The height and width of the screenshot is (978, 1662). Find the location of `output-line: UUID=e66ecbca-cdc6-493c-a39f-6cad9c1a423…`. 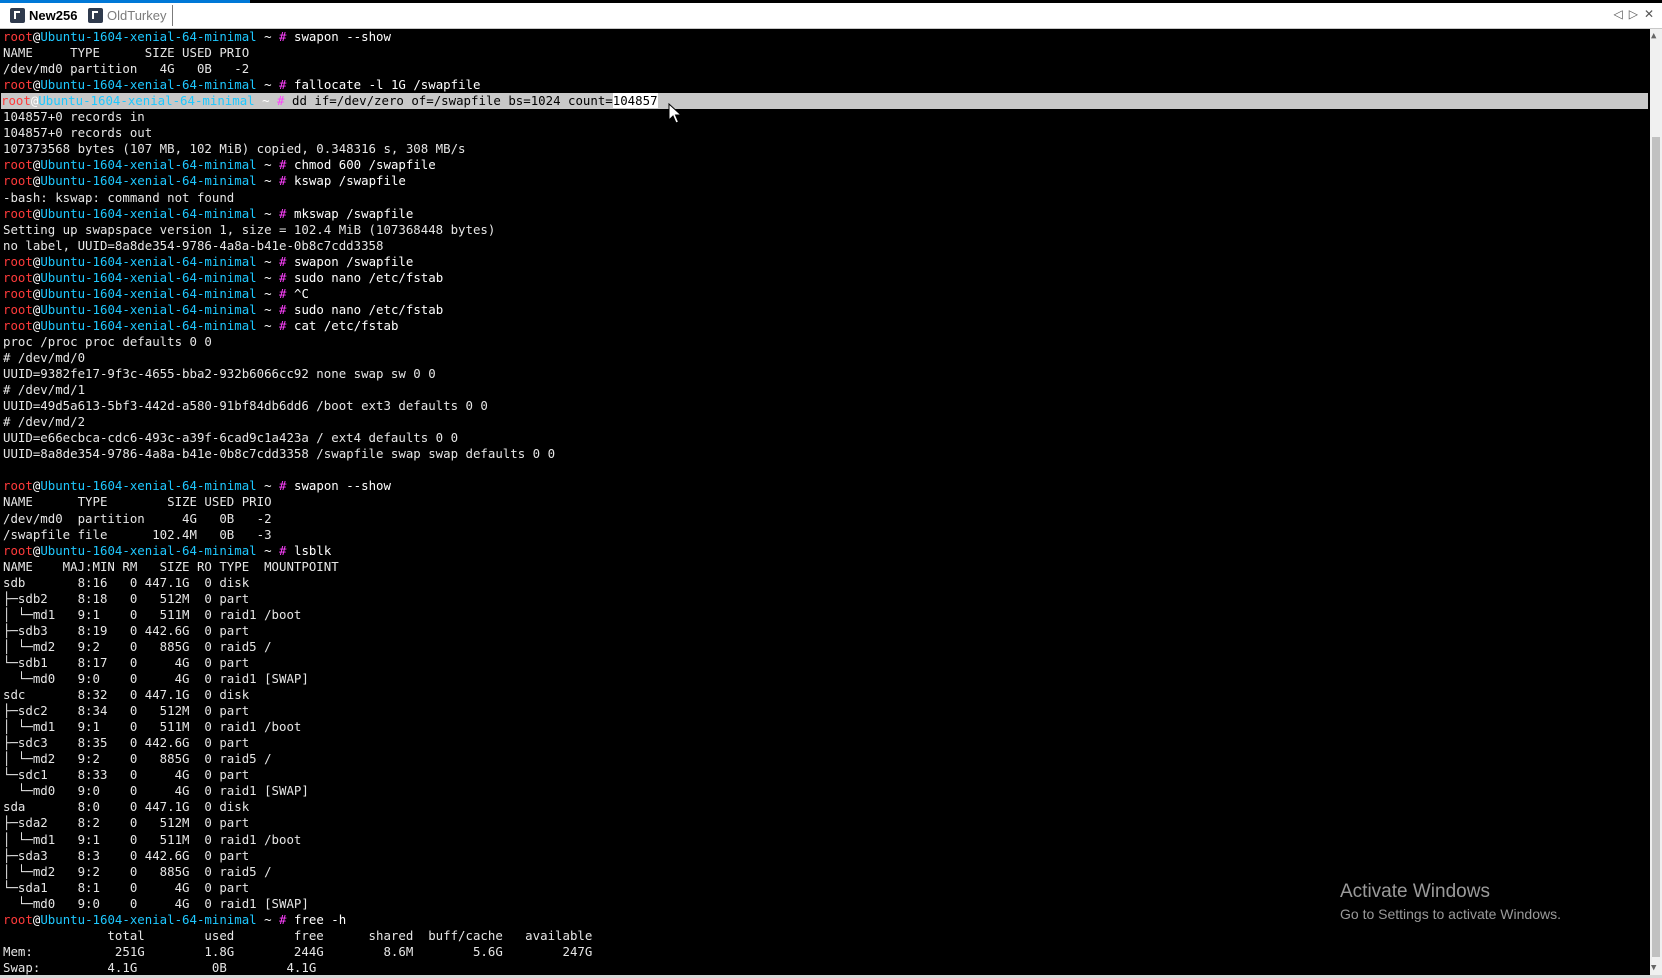

output-line: UUID=e66ecbca-cdc6-493c-a39f-6cad9c1a423… is located at coordinates (230, 438).